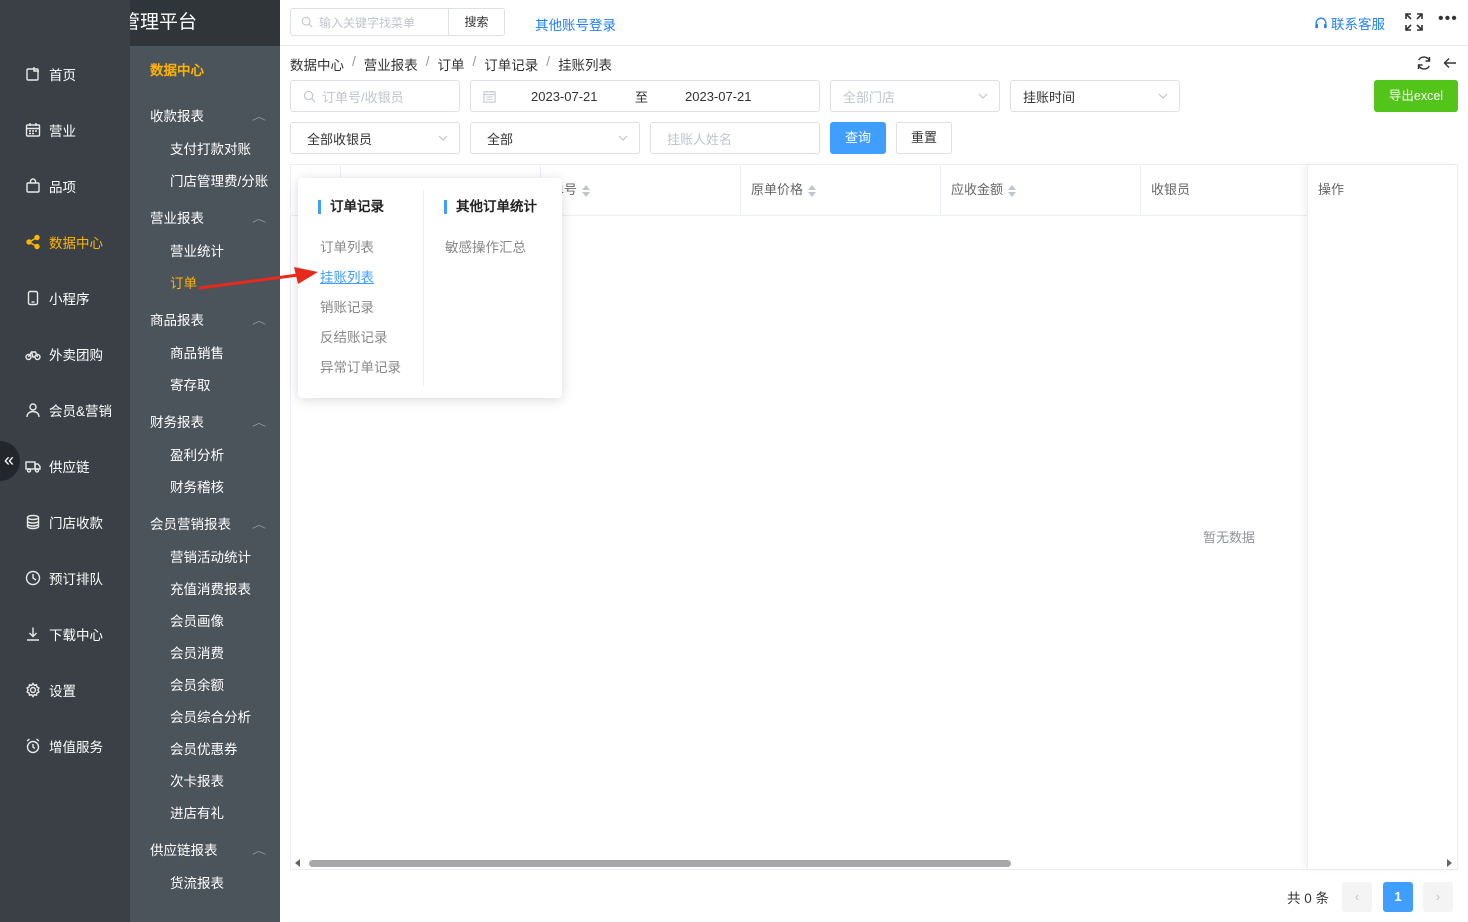 Image resolution: width=1468 pixels, height=922 pixels. Describe the element at coordinates (76, 579) in the screenshot. I see `nav-label: 预订排队` at that location.